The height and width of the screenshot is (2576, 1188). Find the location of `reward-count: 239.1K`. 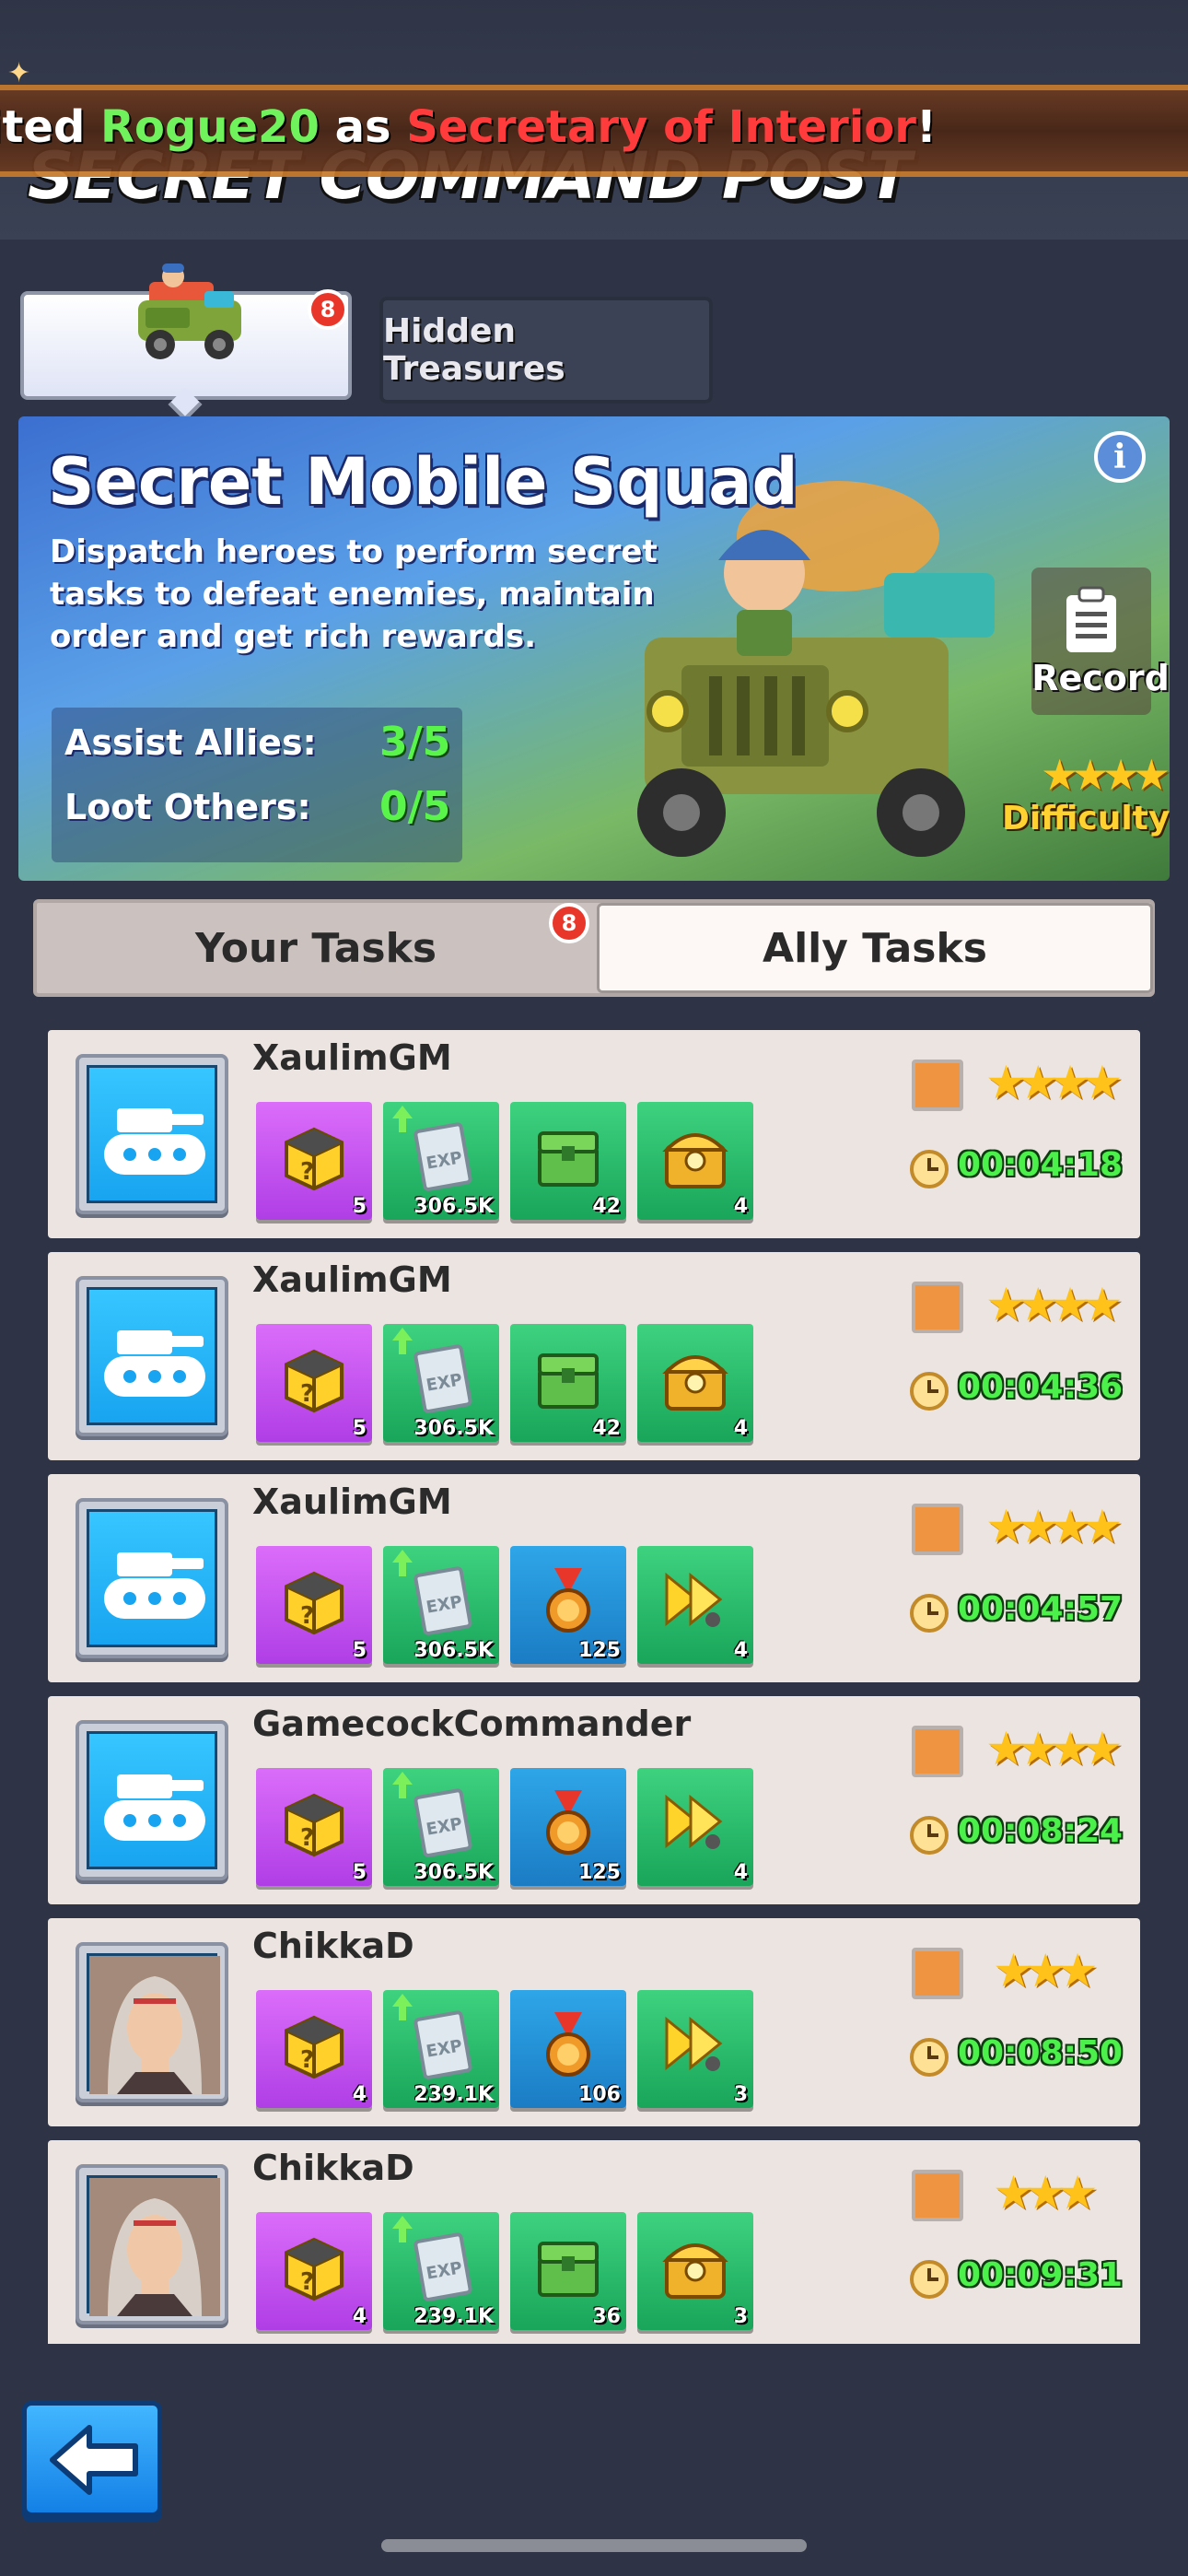

reward-count: 239.1K is located at coordinates (453, 2094).